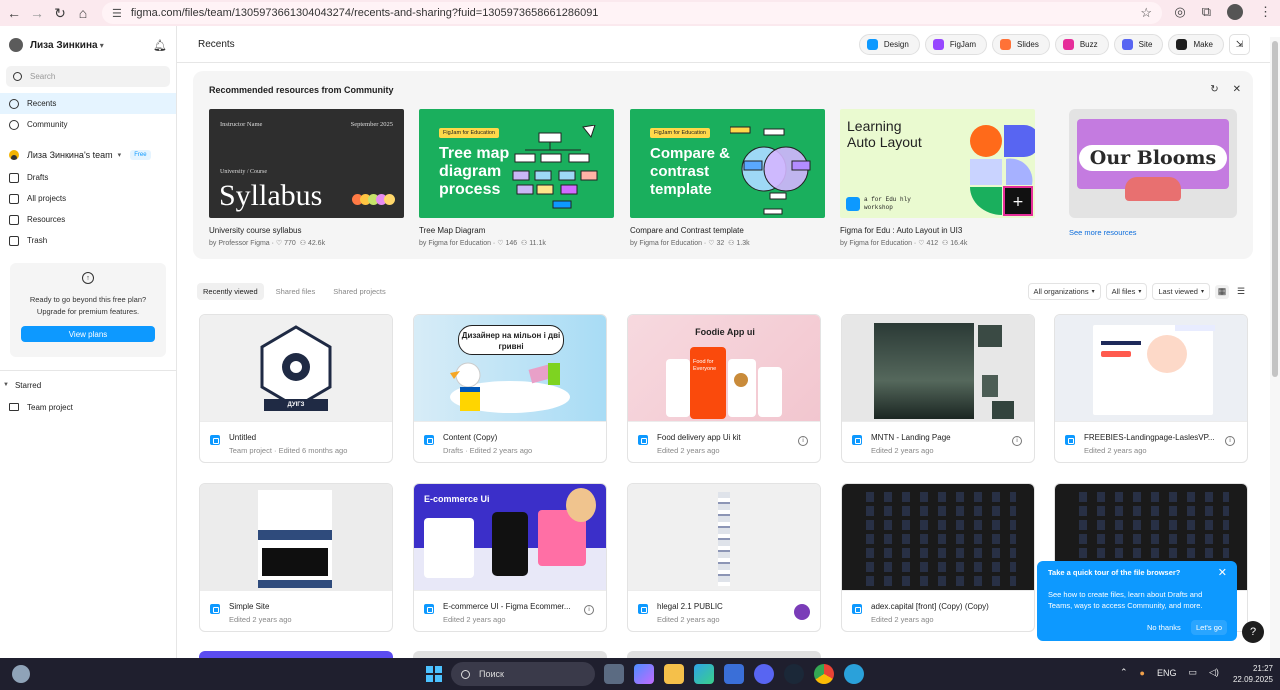 The height and width of the screenshot is (690, 1280). Describe the element at coordinates (117, 13) in the screenshot. I see `site-settings-icon: ☰` at that location.